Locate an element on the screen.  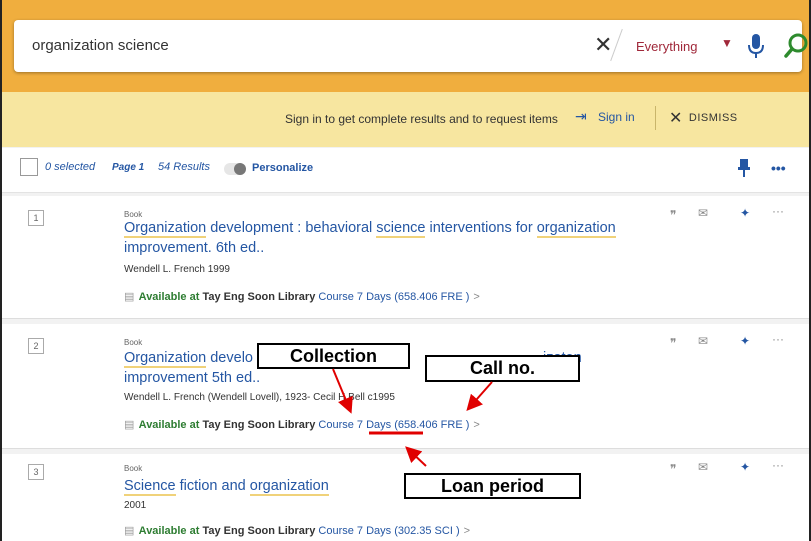
annotation-arrows is located at coordinates (412, 417).